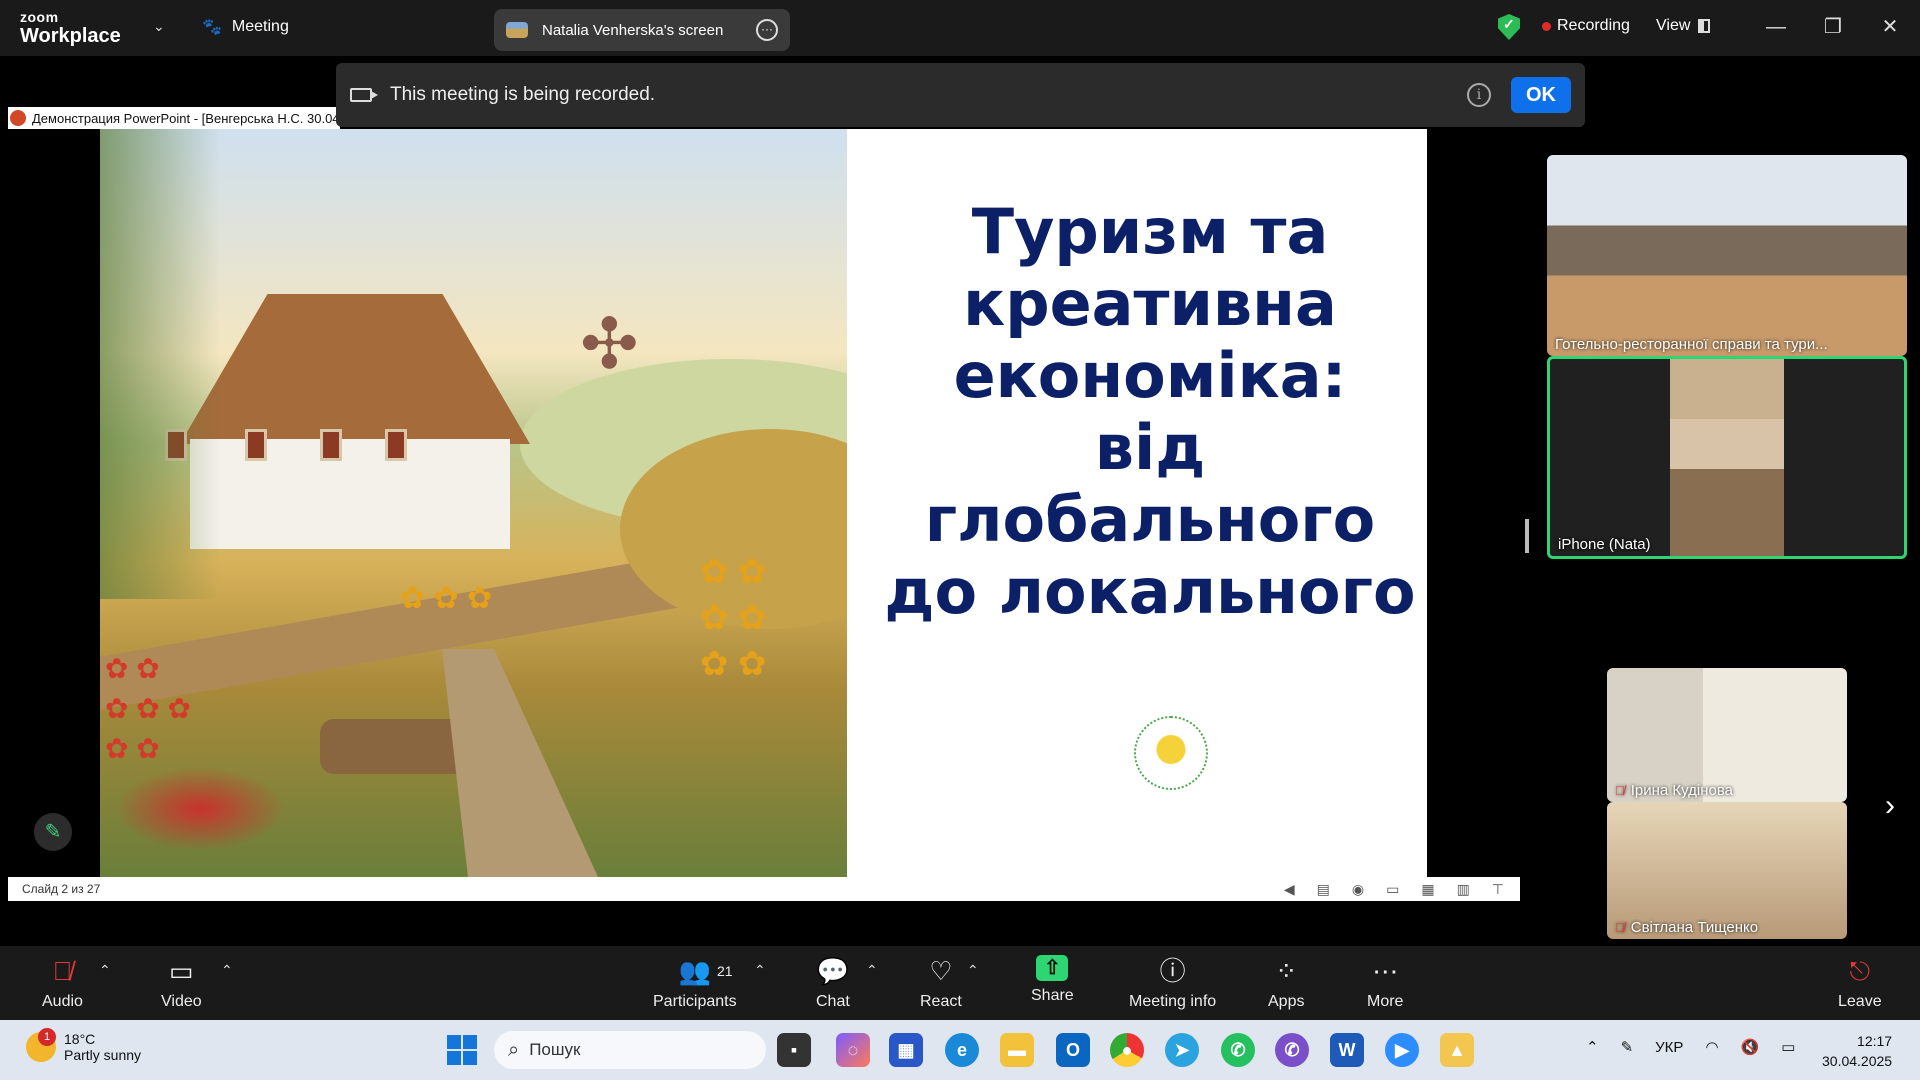 This screenshot has width=1920, height=1080. I want to click on restore-icon: ❐, so click(1833, 27).